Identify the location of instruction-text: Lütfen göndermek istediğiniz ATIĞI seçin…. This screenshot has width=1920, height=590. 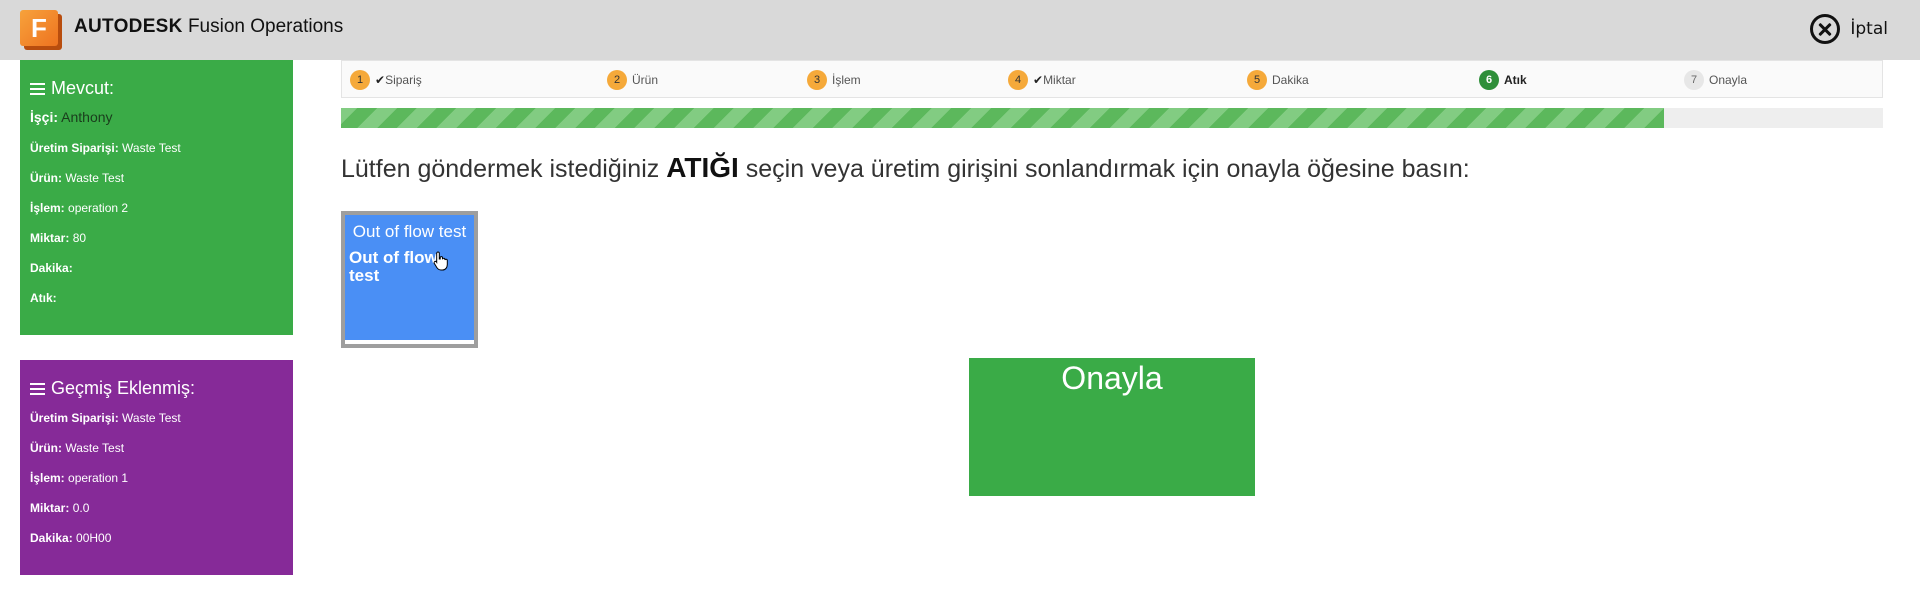
(905, 167).